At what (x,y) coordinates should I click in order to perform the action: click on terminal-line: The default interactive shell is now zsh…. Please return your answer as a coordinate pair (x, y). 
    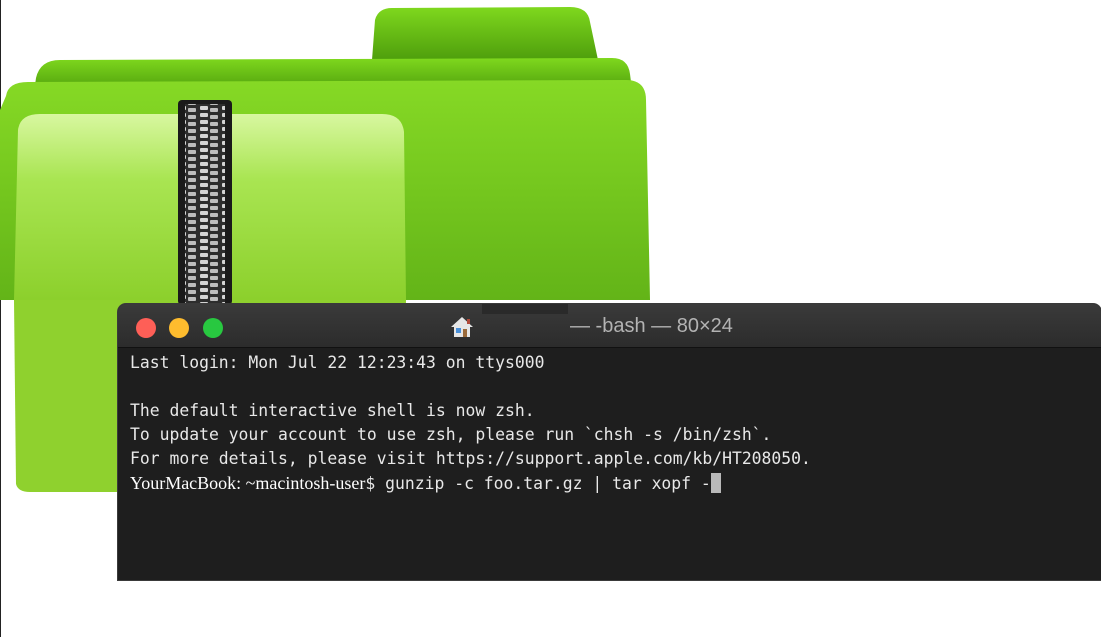
    Looking at the image, I should click on (332, 410).